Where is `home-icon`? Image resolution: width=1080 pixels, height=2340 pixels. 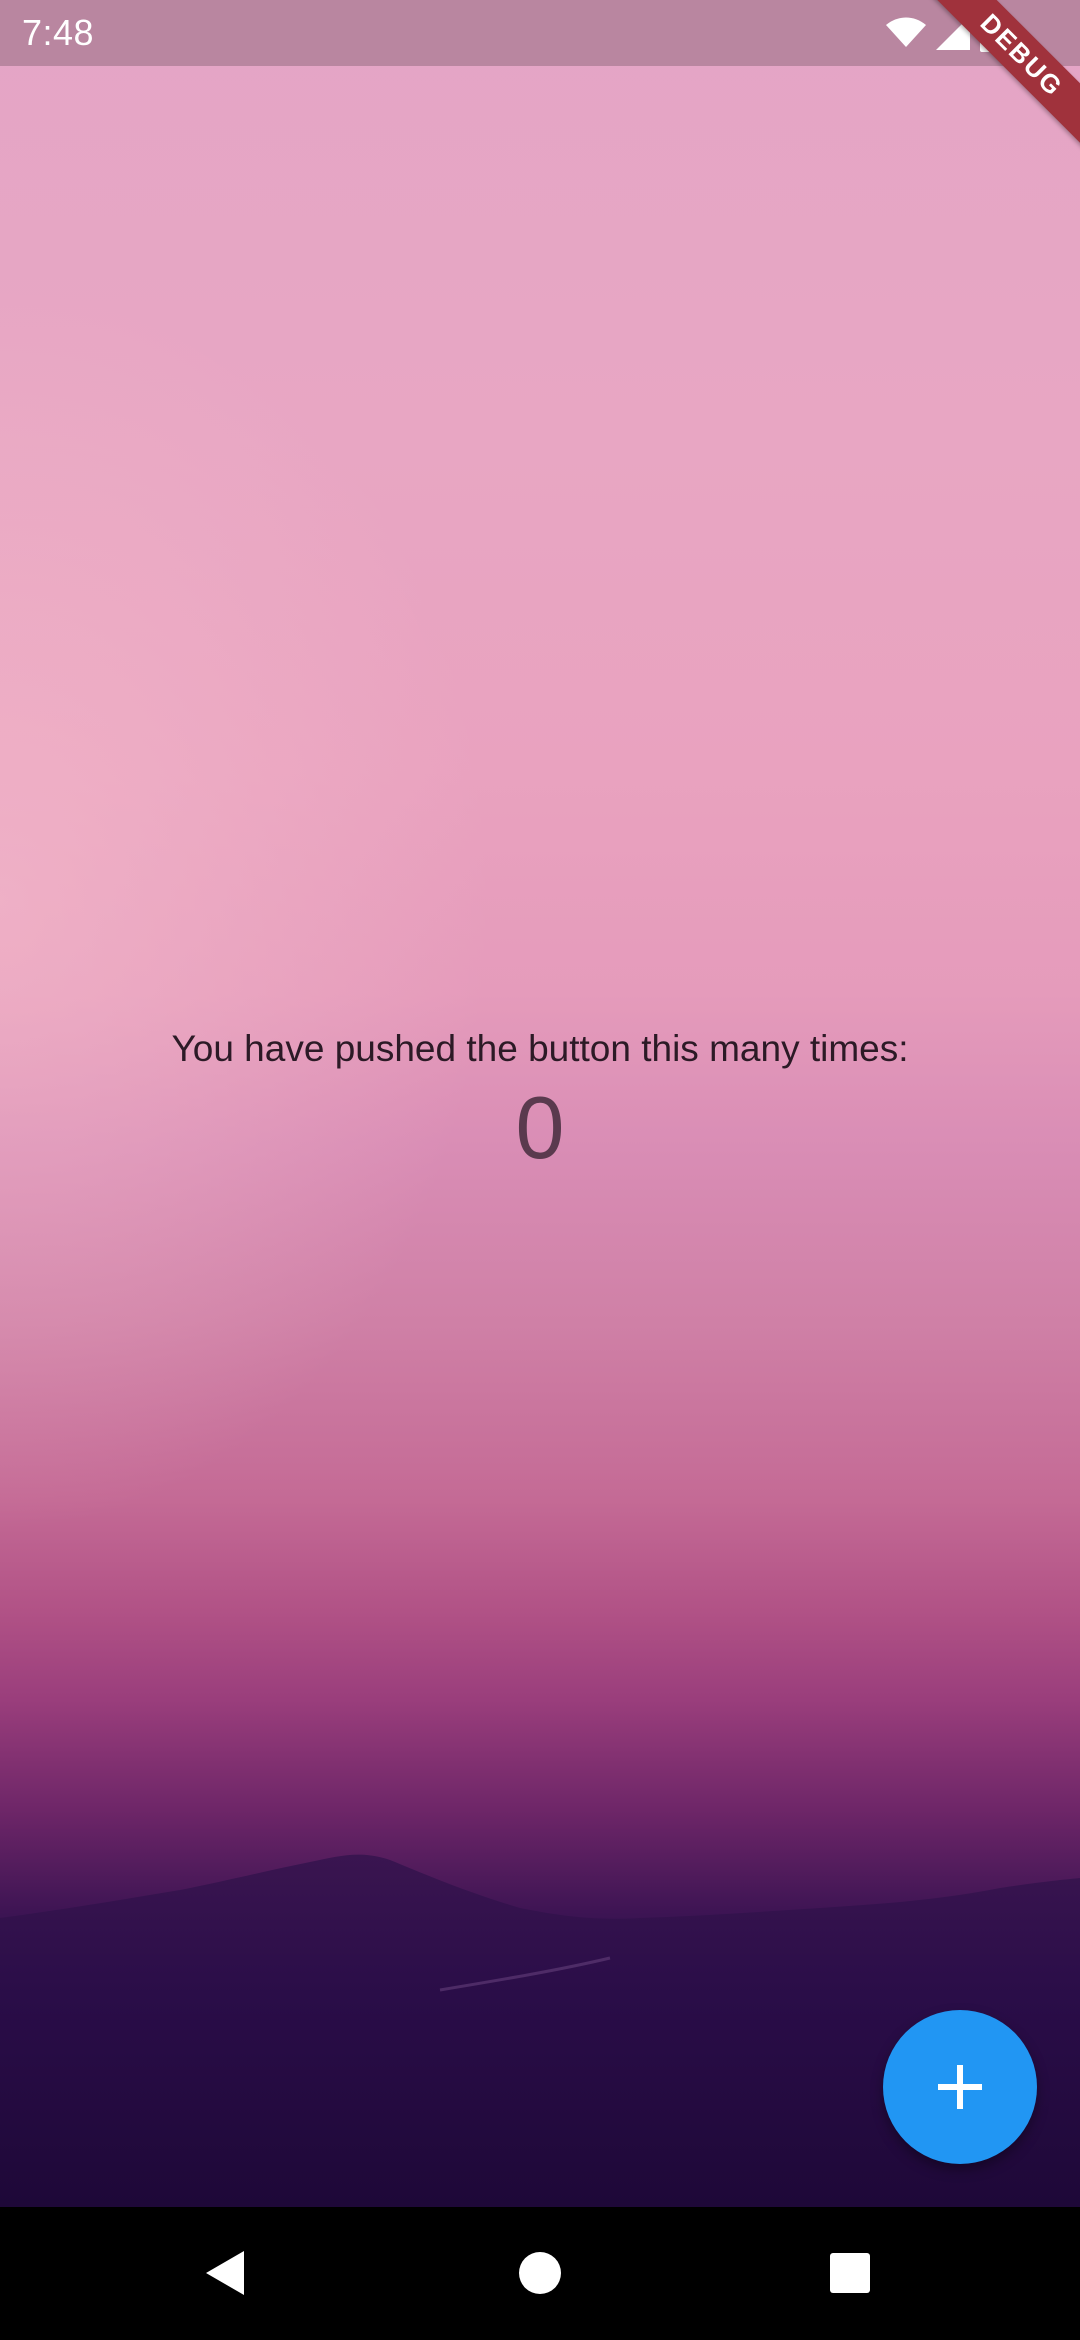 home-icon is located at coordinates (540, 2273).